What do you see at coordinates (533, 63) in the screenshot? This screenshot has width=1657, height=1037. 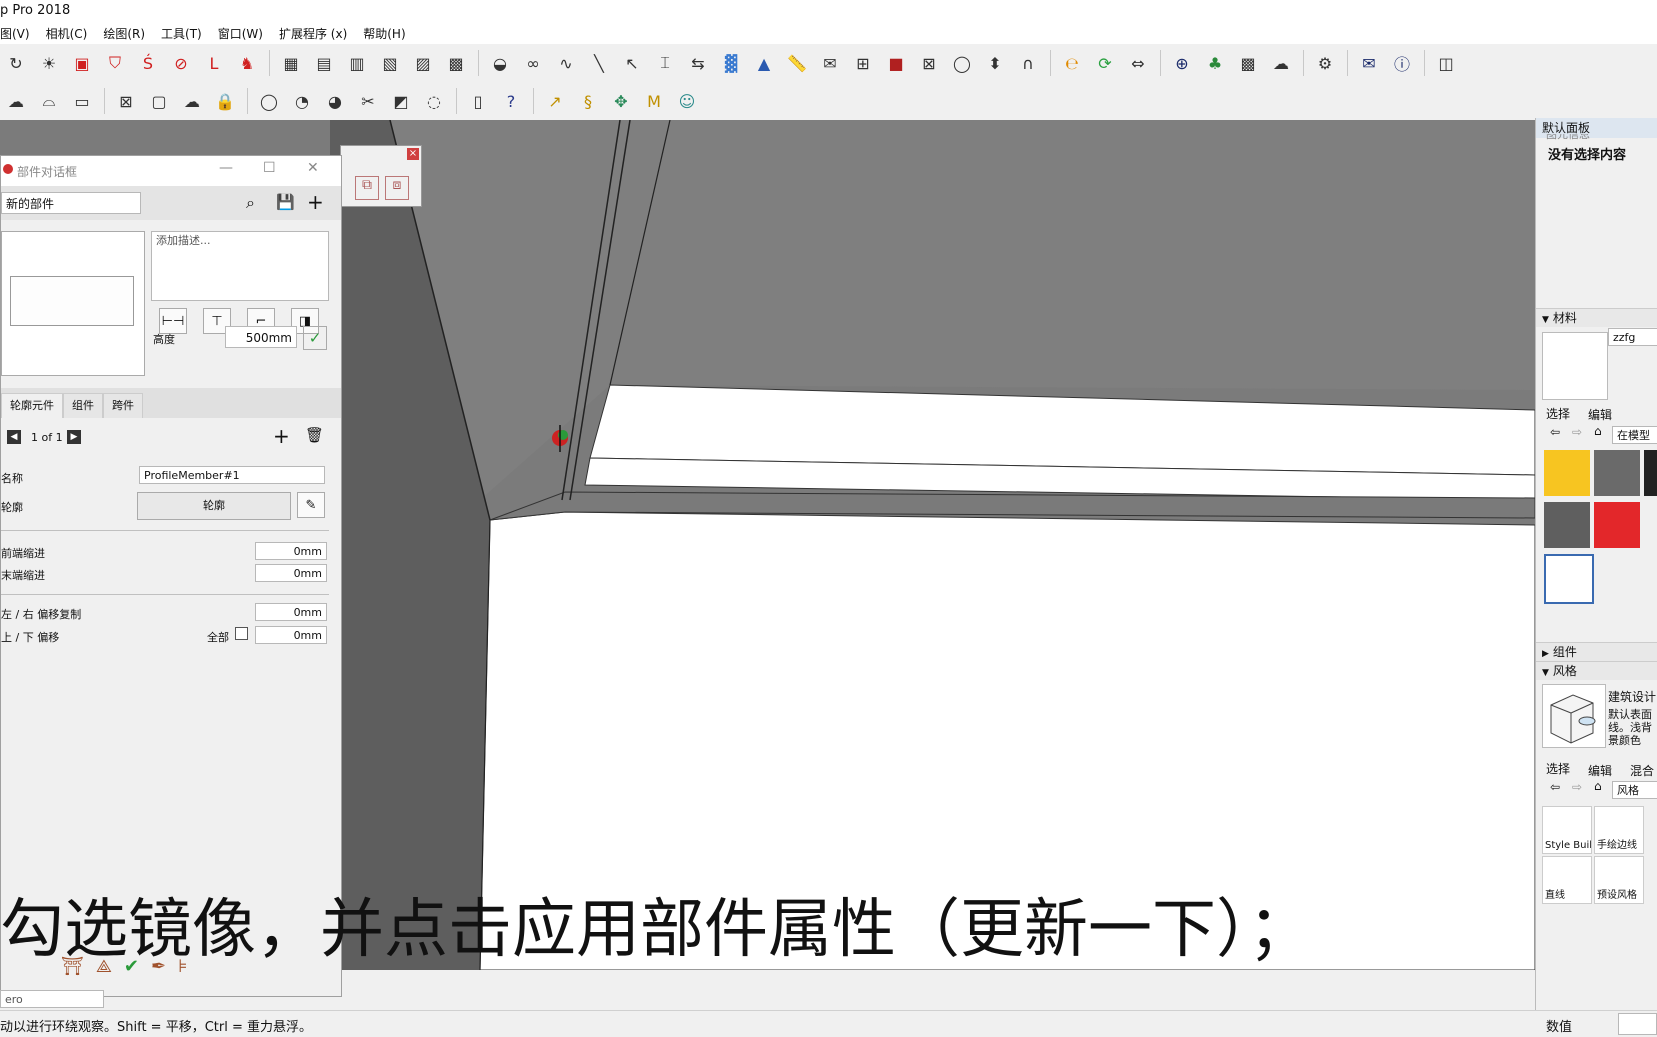 I see `loop-icon: ∞` at bounding box center [533, 63].